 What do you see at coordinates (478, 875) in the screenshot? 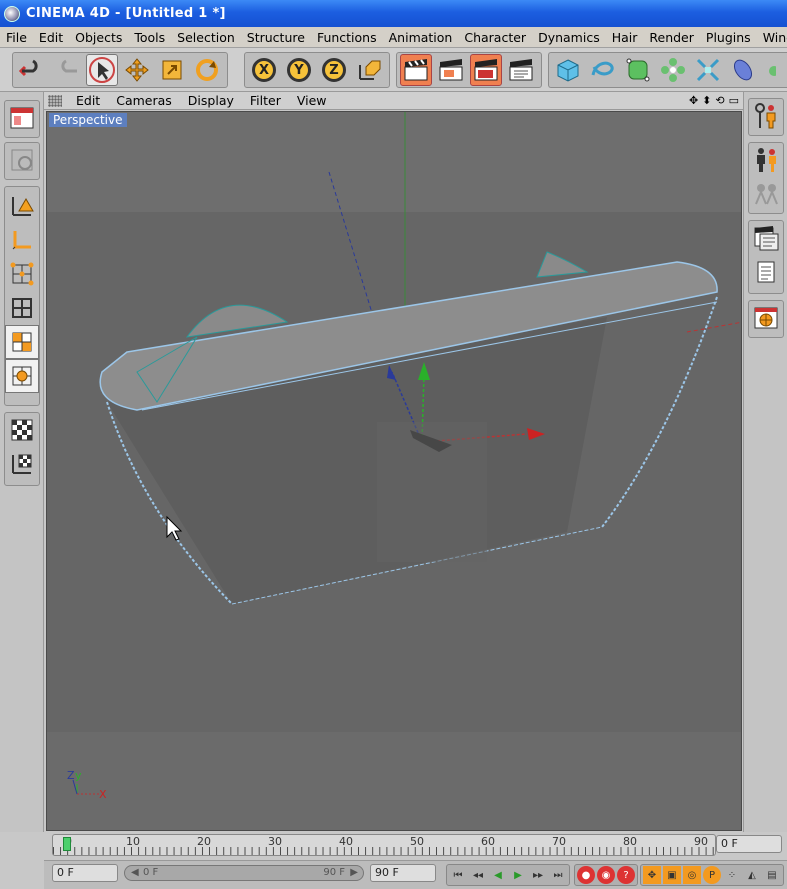
I see `previous-key-icon: ◂◂` at bounding box center [478, 875].